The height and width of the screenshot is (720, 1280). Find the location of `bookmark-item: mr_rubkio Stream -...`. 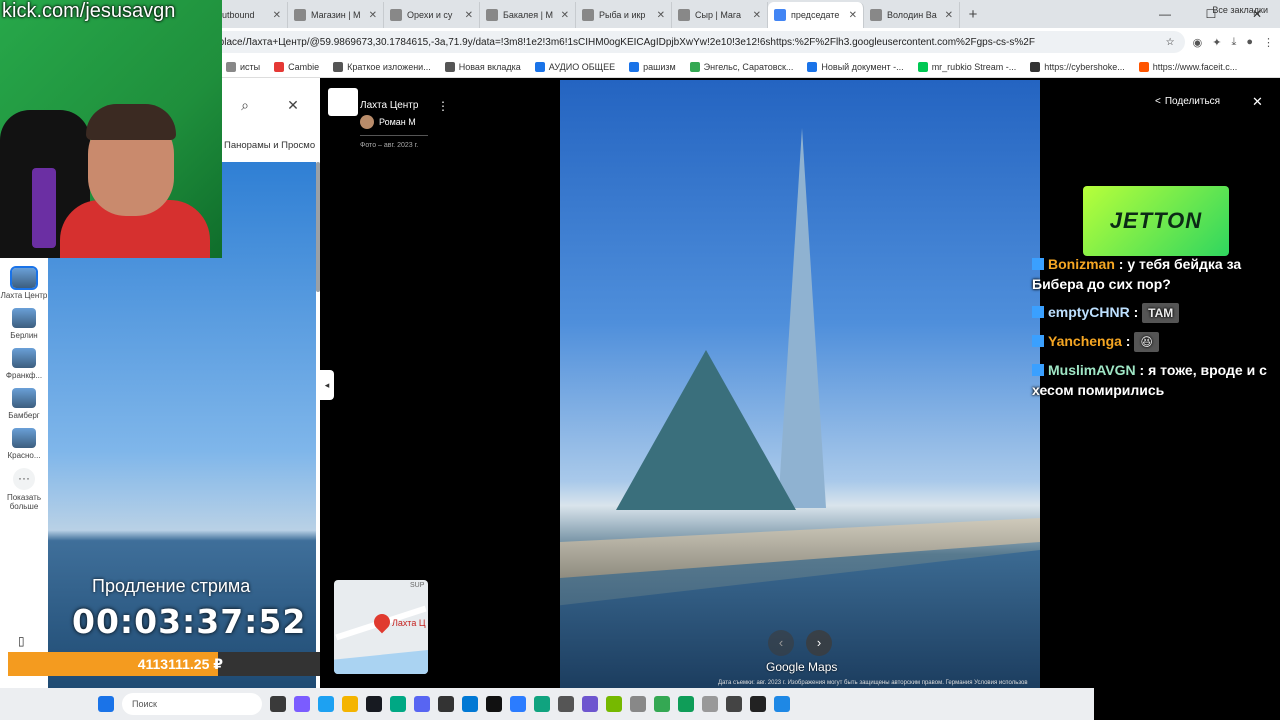

bookmark-item: mr_rubkio Stream -... is located at coordinates (966, 66).